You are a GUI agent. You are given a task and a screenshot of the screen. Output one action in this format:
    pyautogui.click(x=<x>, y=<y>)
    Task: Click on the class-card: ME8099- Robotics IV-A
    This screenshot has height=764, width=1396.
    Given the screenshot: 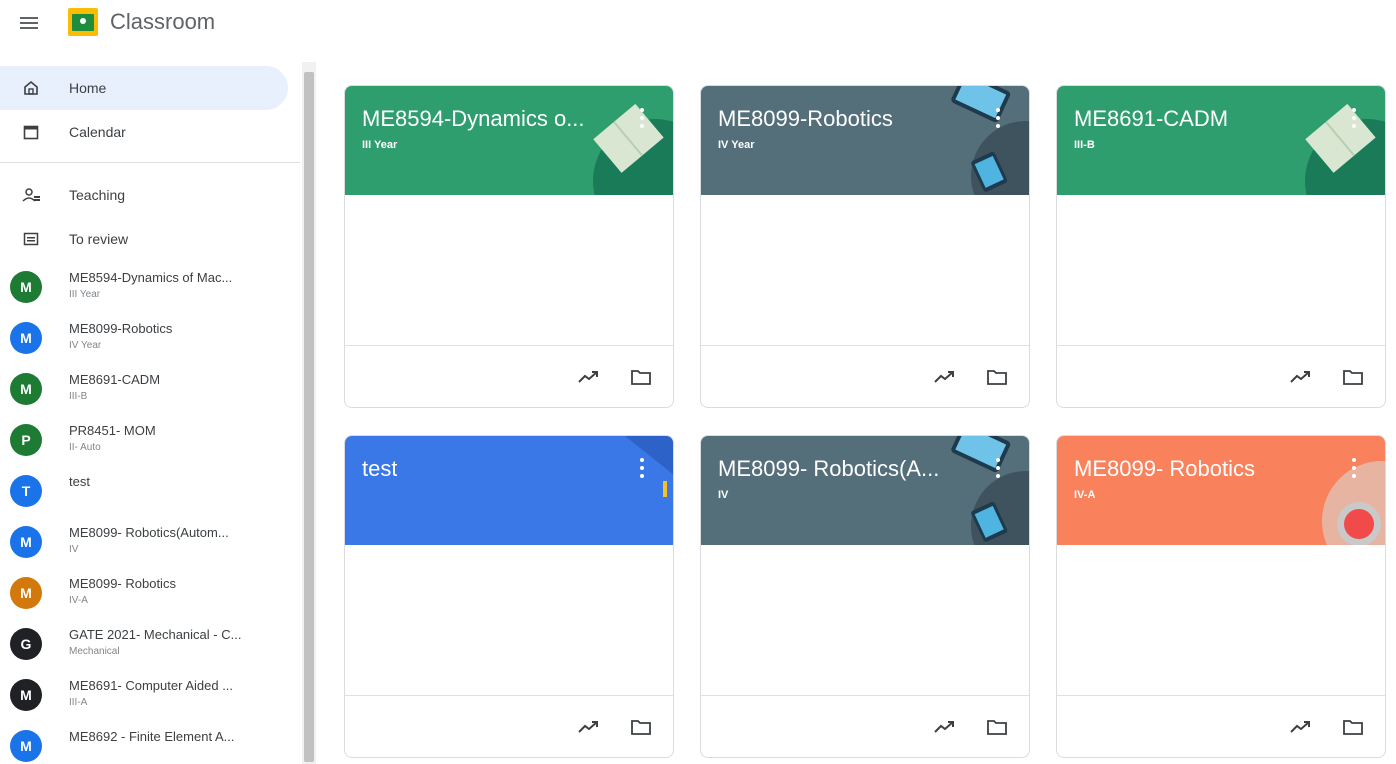 What is the action you would take?
    pyautogui.click(x=1221, y=596)
    